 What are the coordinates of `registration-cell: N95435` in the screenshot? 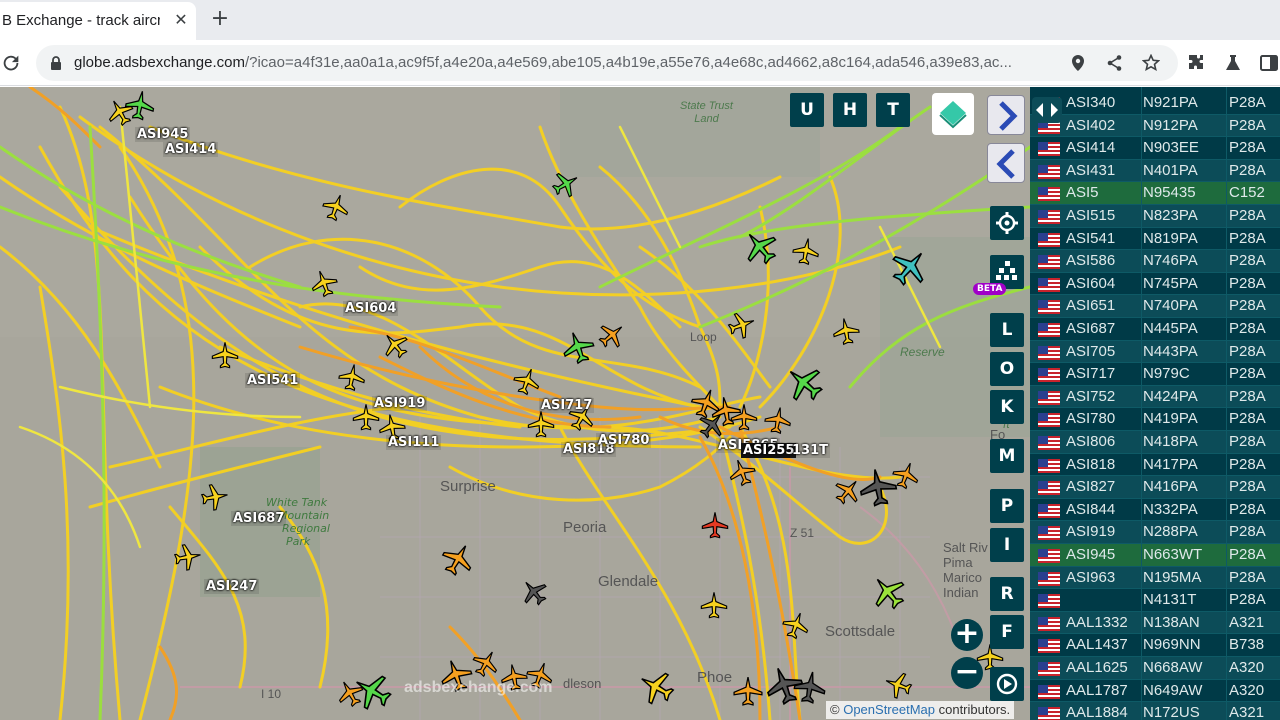 It's located at (1169, 193).